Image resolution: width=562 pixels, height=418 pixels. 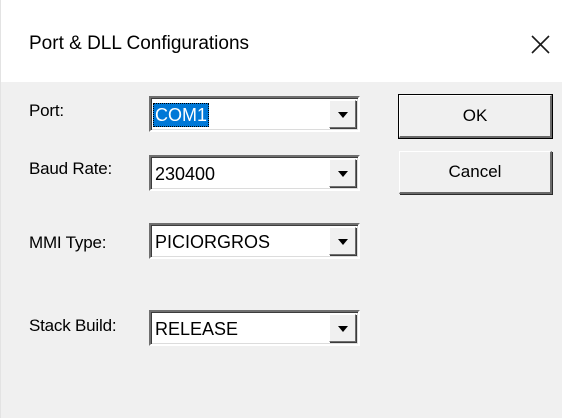 I want to click on mmi-type-combobox: PICIORGROS, so click(x=254, y=241).